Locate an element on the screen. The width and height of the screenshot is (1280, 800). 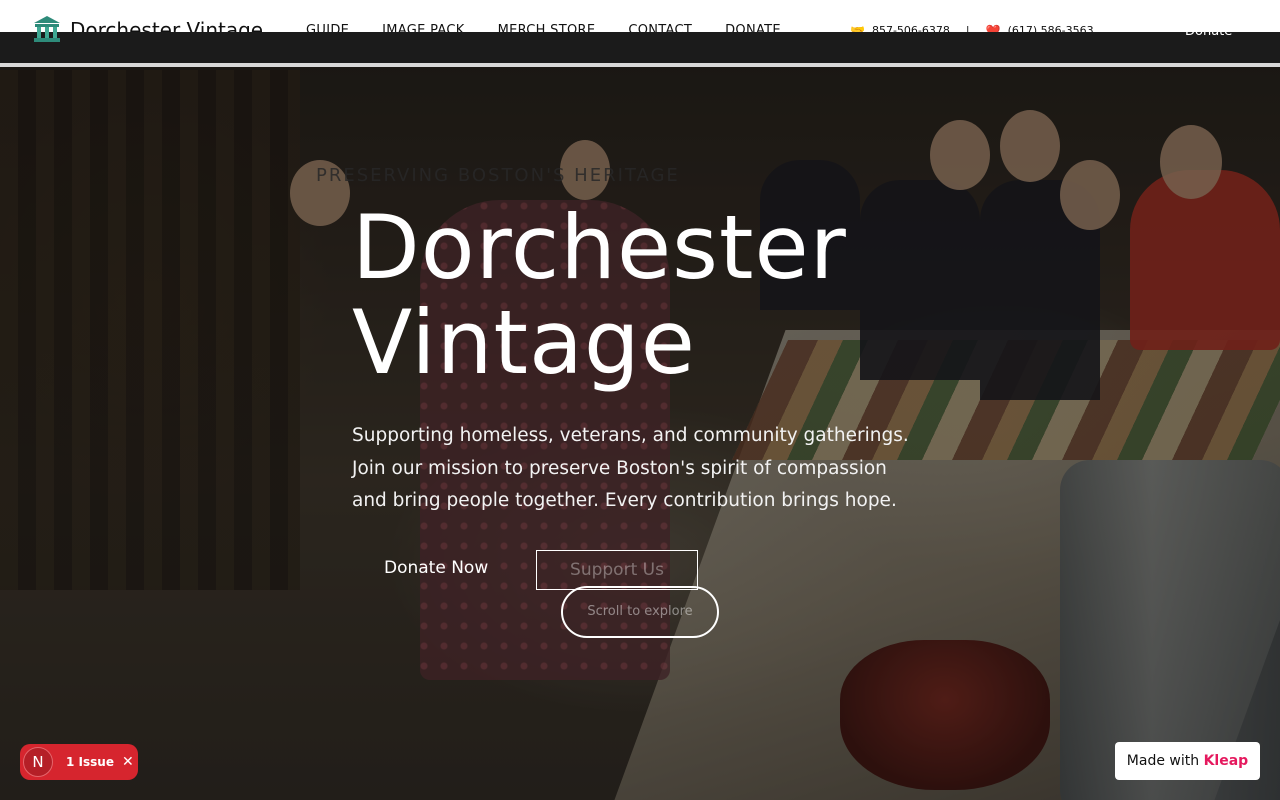
handshake-icon: 🤝 is located at coordinates (857, 28).